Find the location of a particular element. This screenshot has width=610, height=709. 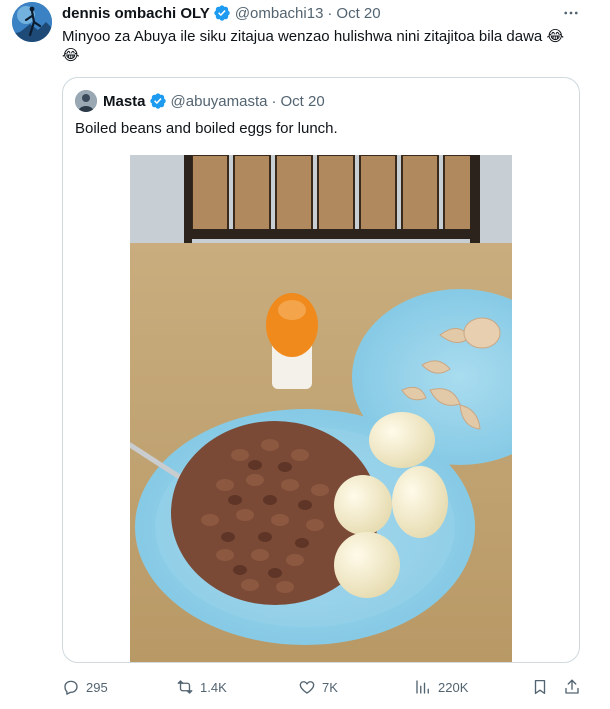

tweet-date: Oct 20 is located at coordinates (358, 13).